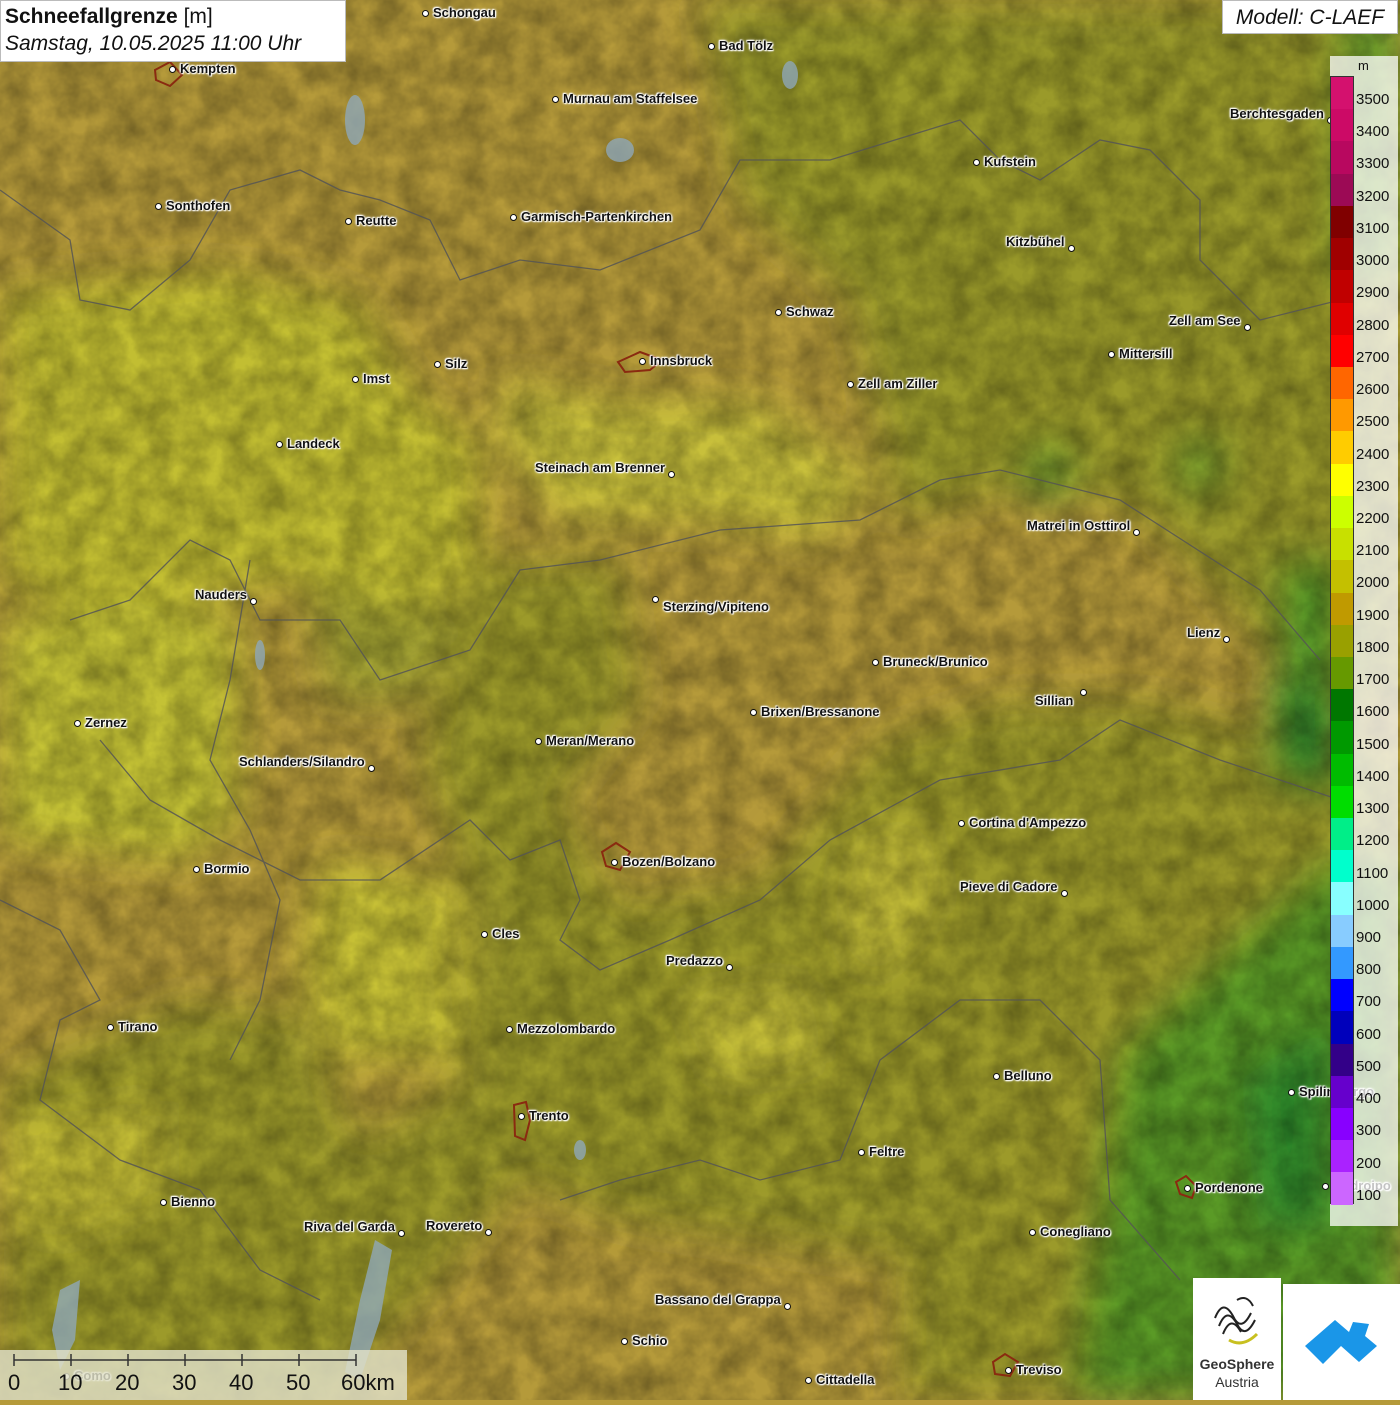 The height and width of the screenshot is (1405, 1400). What do you see at coordinates (746, 45) in the screenshot?
I see `city-label: Bad Tölz` at bounding box center [746, 45].